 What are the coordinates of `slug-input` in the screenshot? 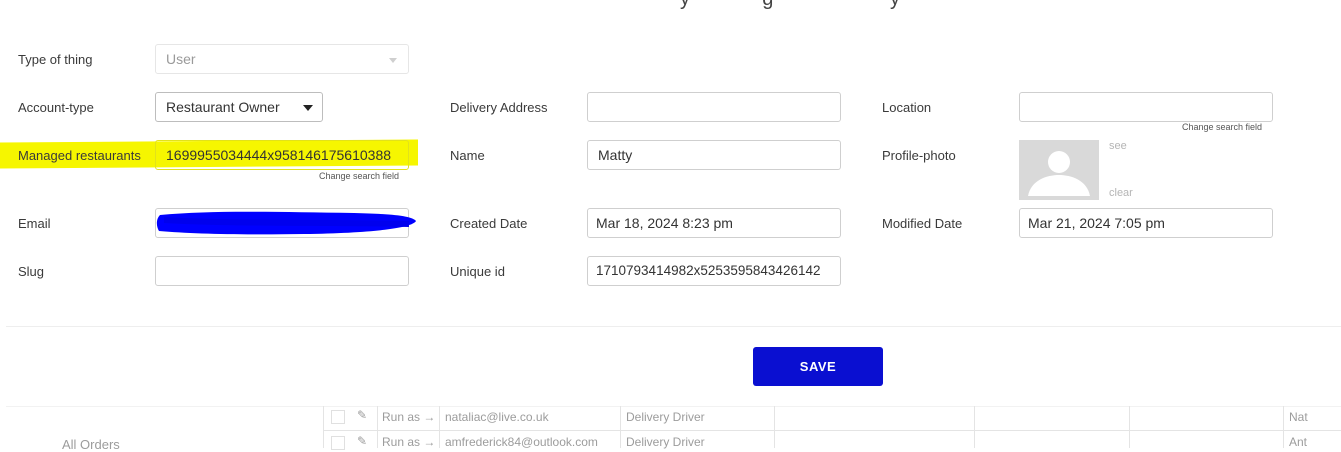 It's located at (282, 271).